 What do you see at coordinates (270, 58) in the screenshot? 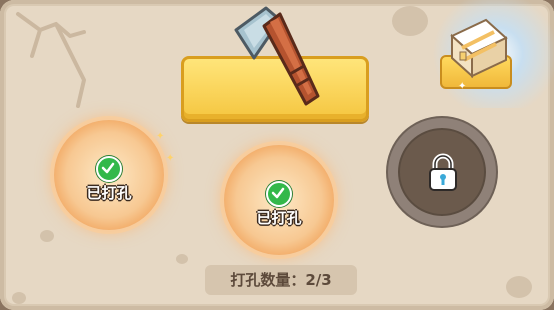
I see `hammer-icon` at bounding box center [270, 58].